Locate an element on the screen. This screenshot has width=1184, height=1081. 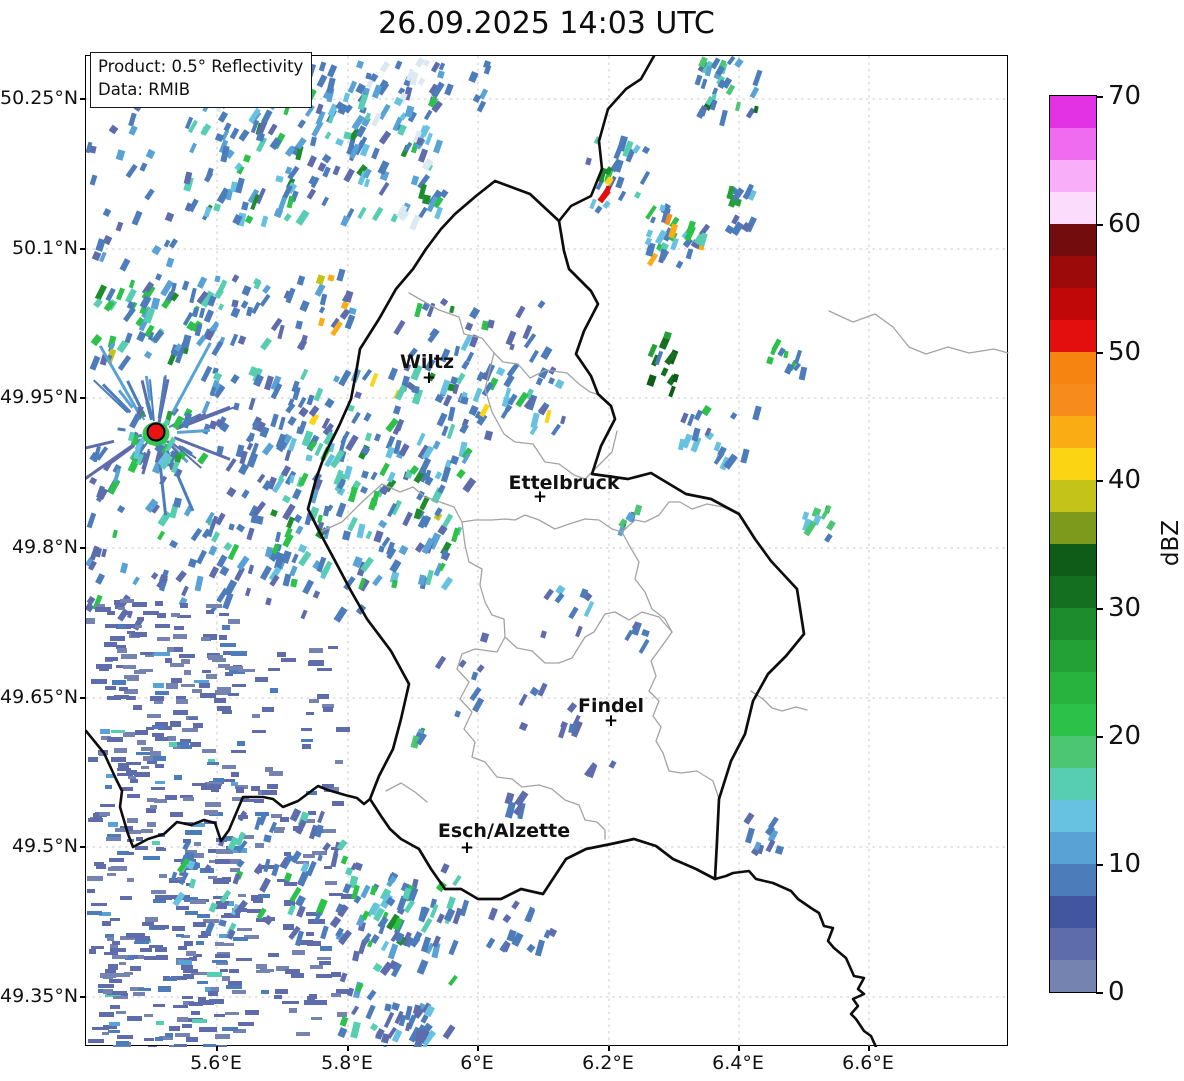
colorbar-tick-label: 40 is located at coordinates (1125, 480).